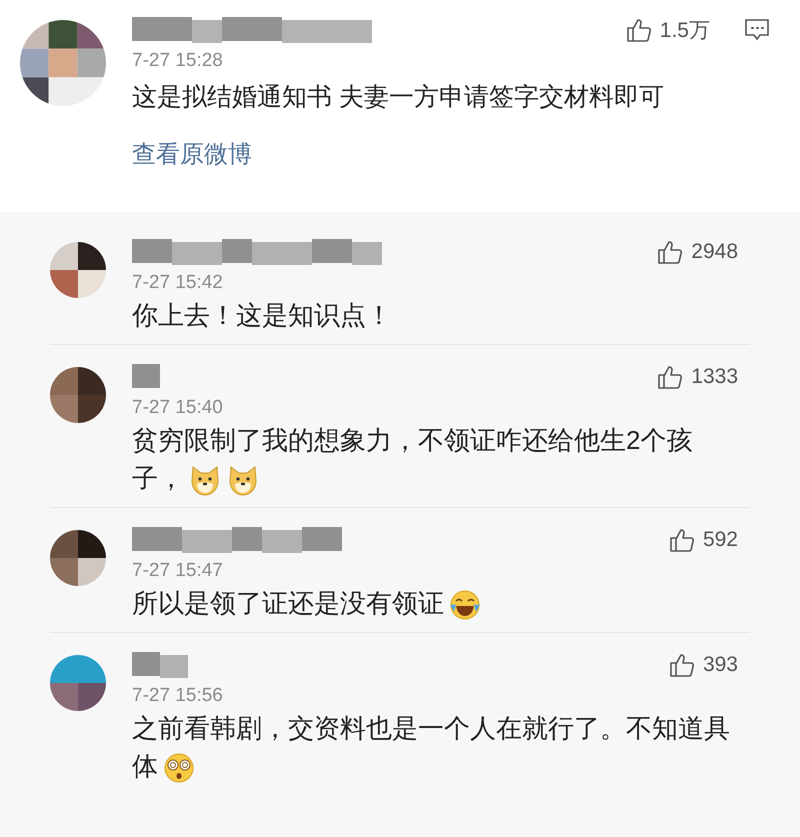  Describe the element at coordinates (398, 97) in the screenshot. I see `comment-text: 这是拟结婚通知书 夫妻一方申请签字交材料即可` at that location.